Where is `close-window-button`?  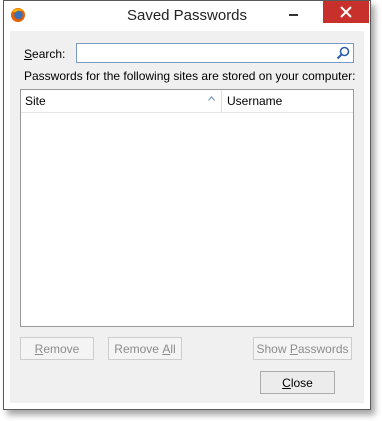 close-window-button is located at coordinates (346, 12).